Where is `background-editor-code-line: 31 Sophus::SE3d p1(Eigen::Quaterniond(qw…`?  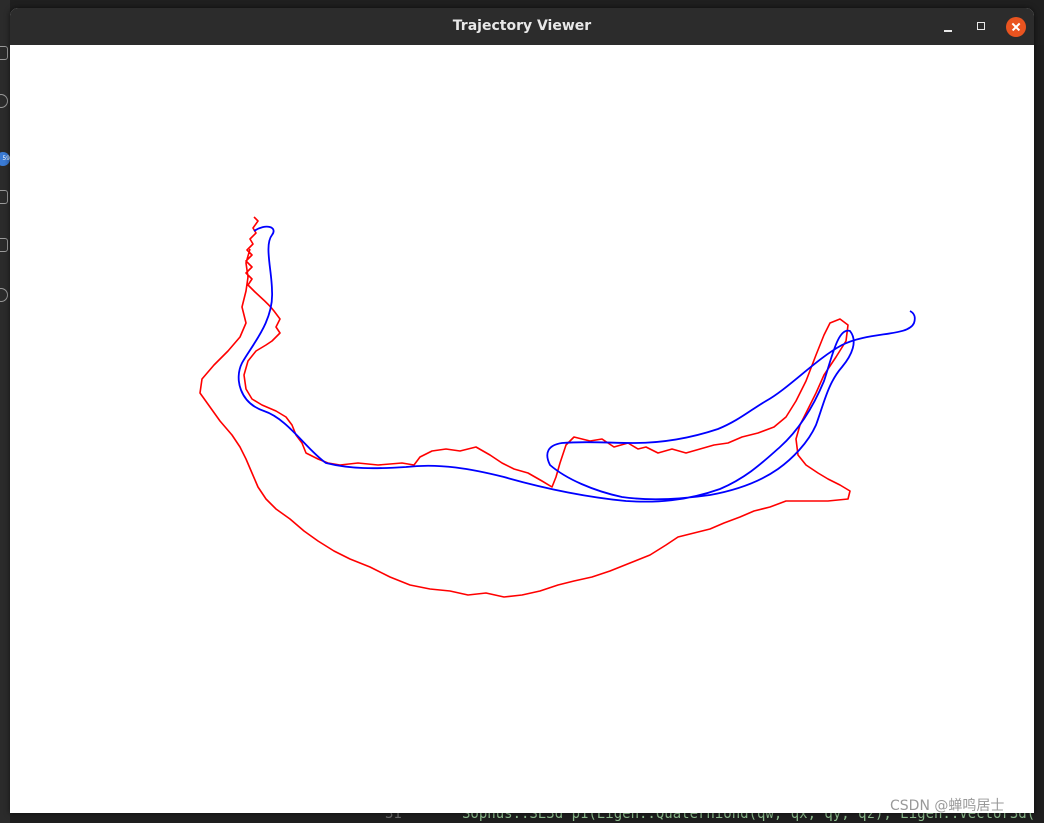 background-editor-code-line: 31 Sophus::SE3d p1(Eigen::Quaterniond(qw… is located at coordinates (522, 817).